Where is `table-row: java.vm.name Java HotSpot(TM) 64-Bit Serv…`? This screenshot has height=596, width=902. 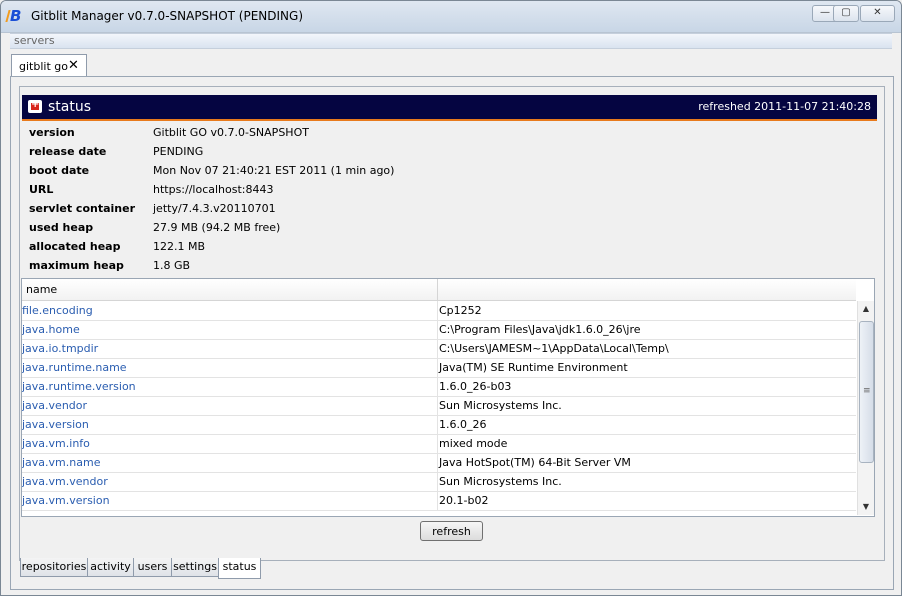 table-row: java.vm.name Java HotSpot(TM) 64-Bit Serv… is located at coordinates (439, 463).